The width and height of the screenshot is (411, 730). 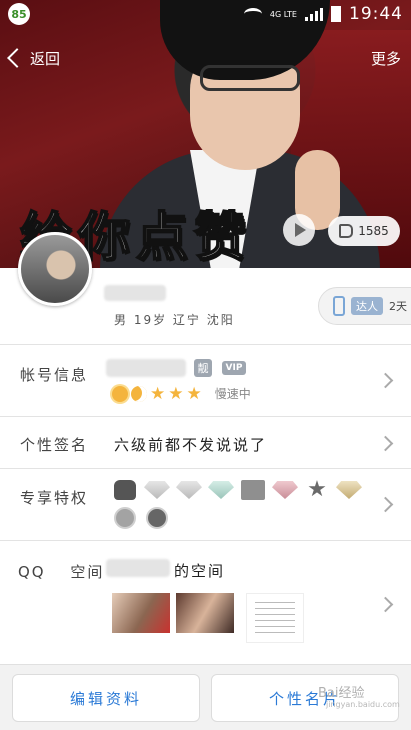 What do you see at coordinates (61, 571) in the screenshot?
I see `qzone-label: QQ 空间` at bounding box center [61, 571].